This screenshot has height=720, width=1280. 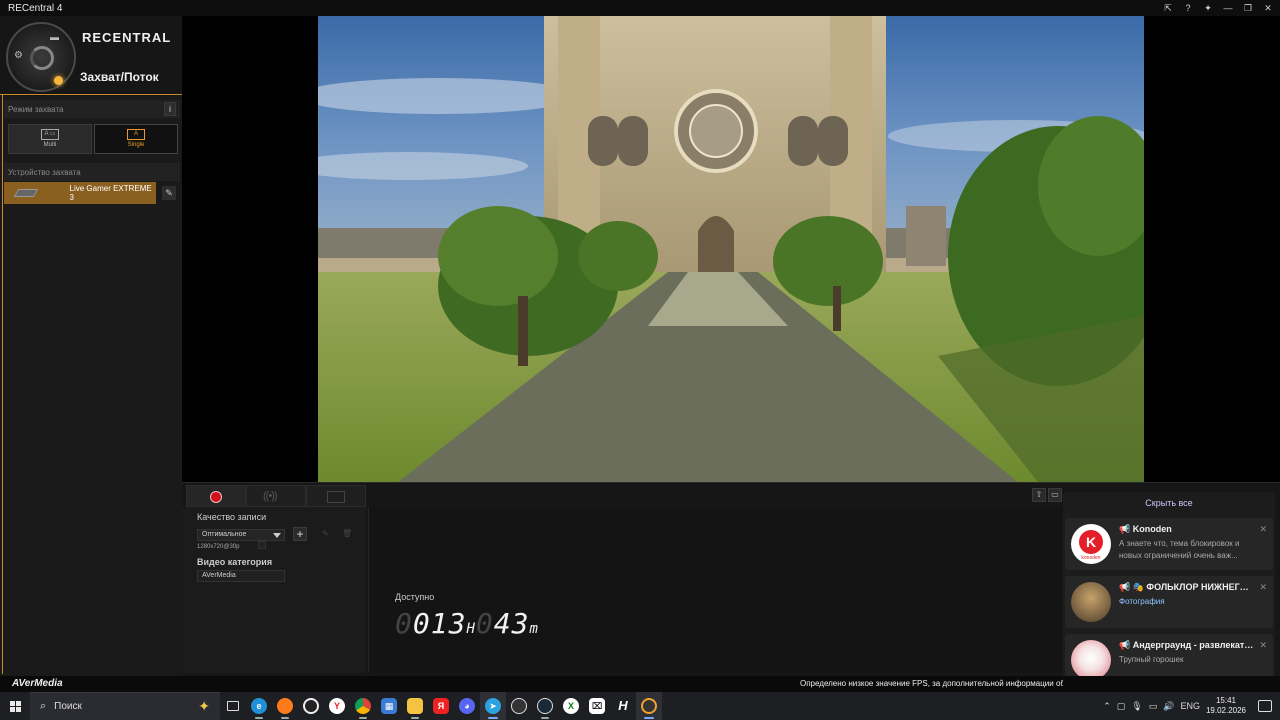 I want to click on quality-label: Качество записи, so click(x=232, y=517).